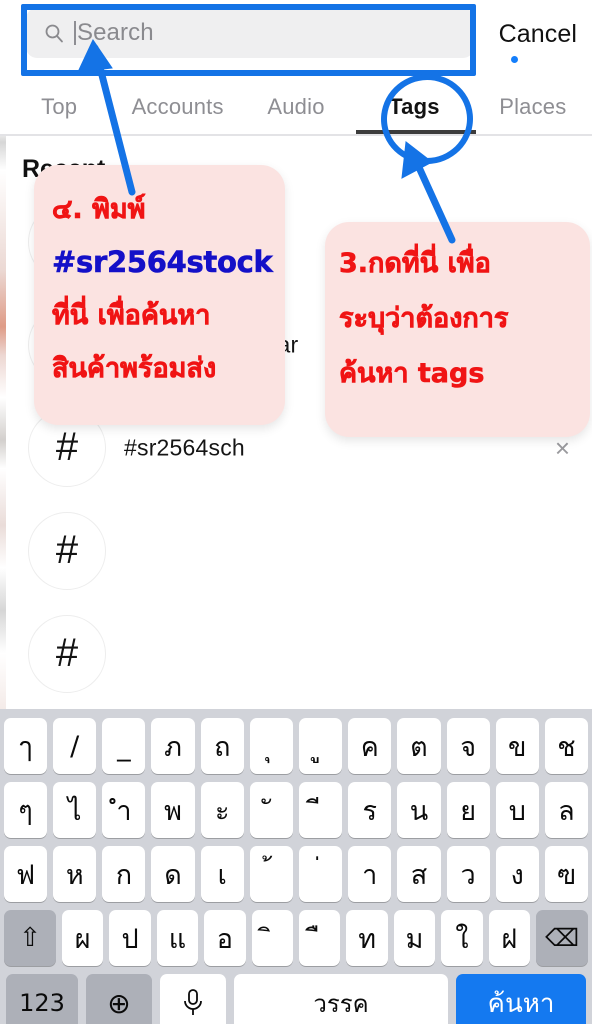 The image size is (592, 1024). Describe the element at coordinates (321, 746) in the screenshot. I see `key-thai-7: ู` at that location.